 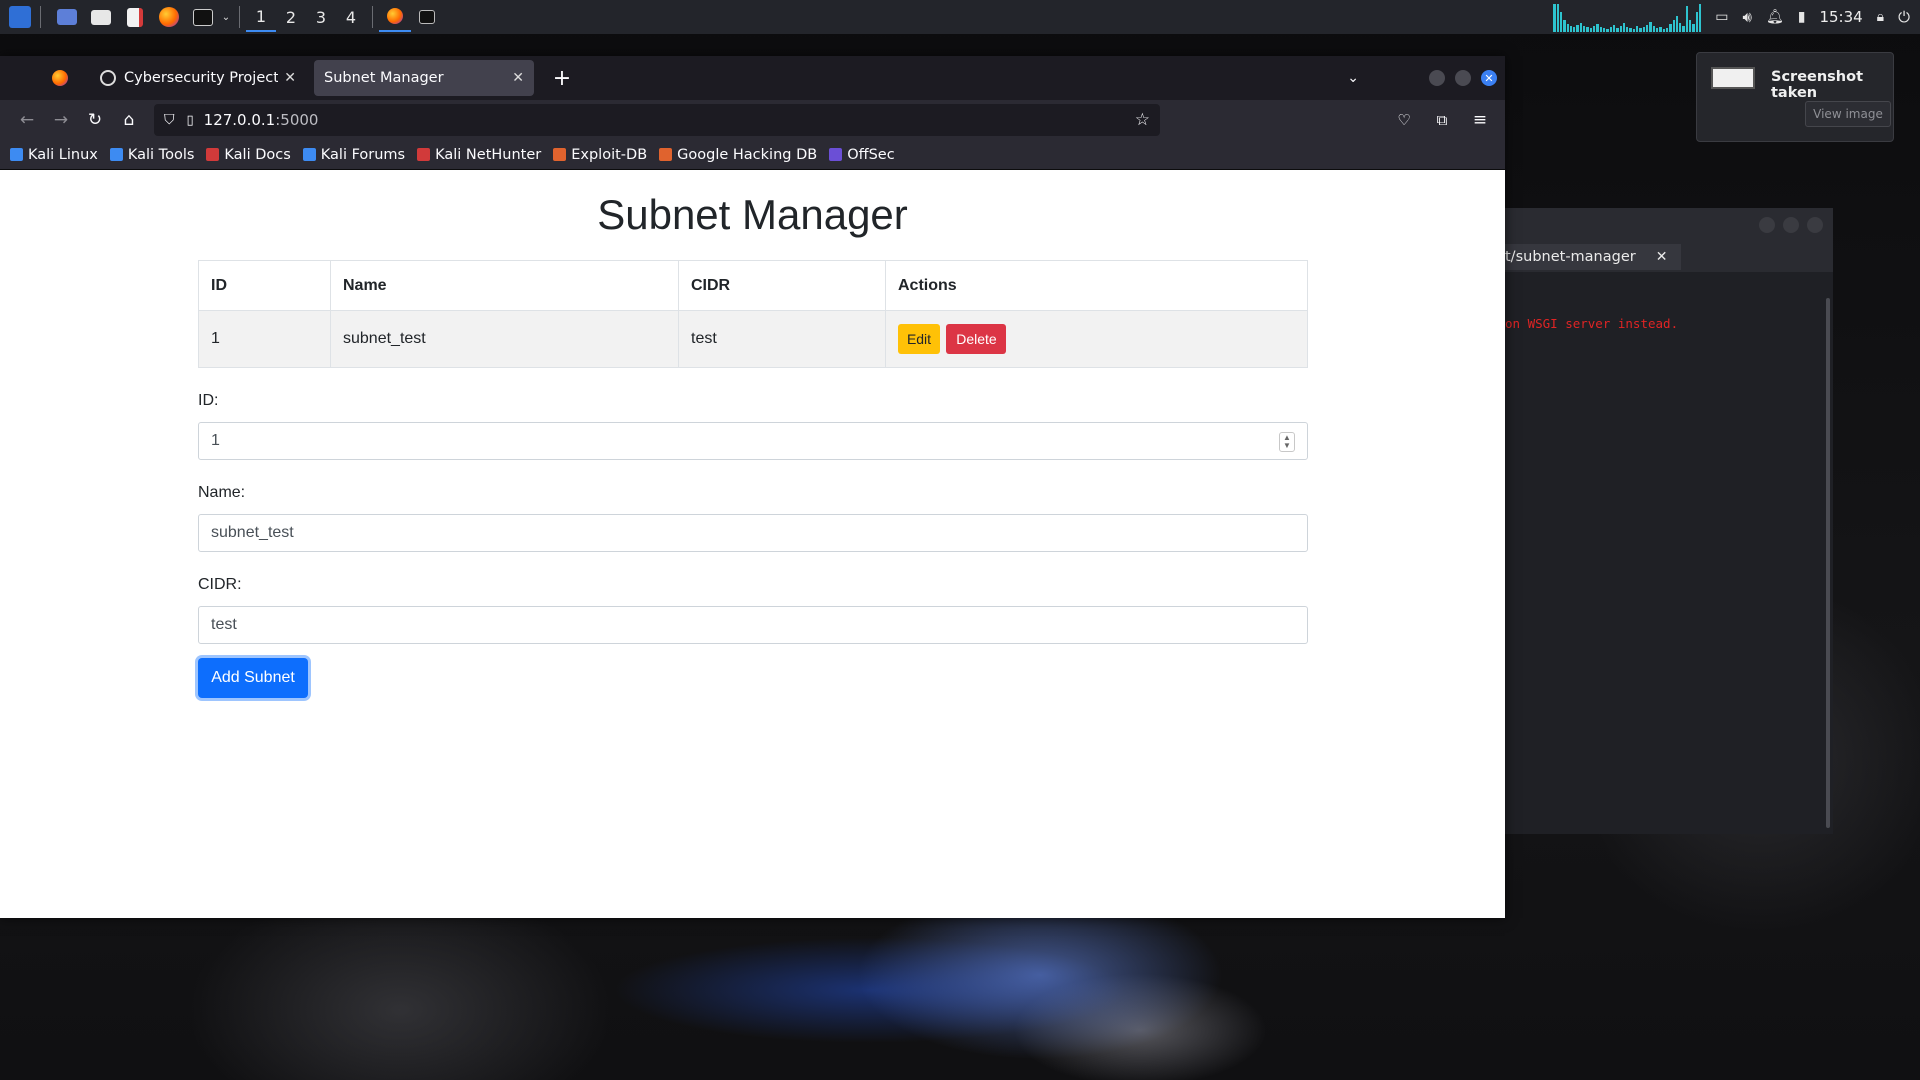 I want to click on number-spinner: ▲ ▼, so click(x=1287, y=442).